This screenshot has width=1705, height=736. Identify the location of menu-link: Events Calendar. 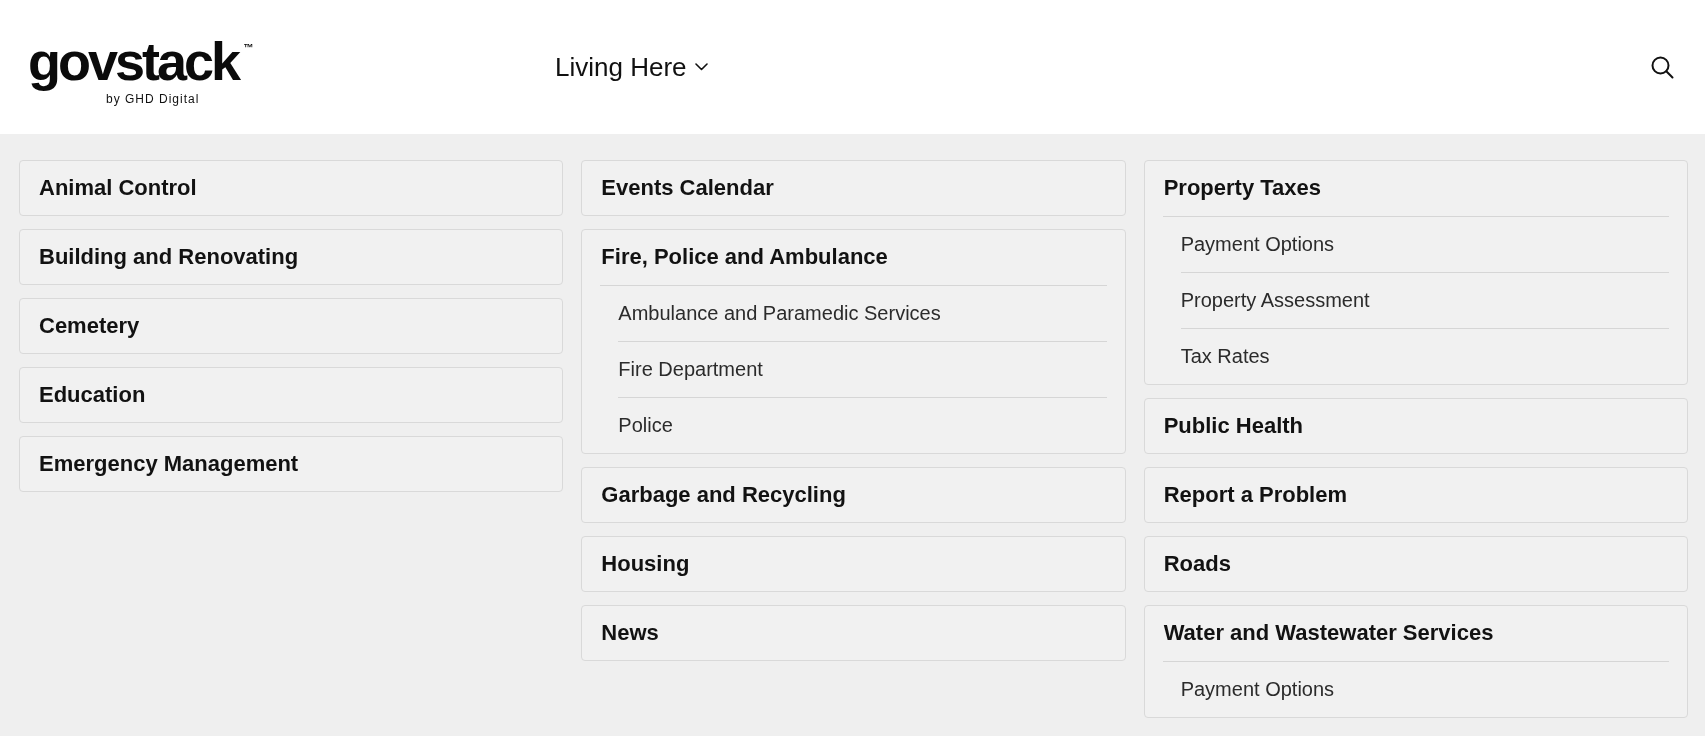
(853, 188).